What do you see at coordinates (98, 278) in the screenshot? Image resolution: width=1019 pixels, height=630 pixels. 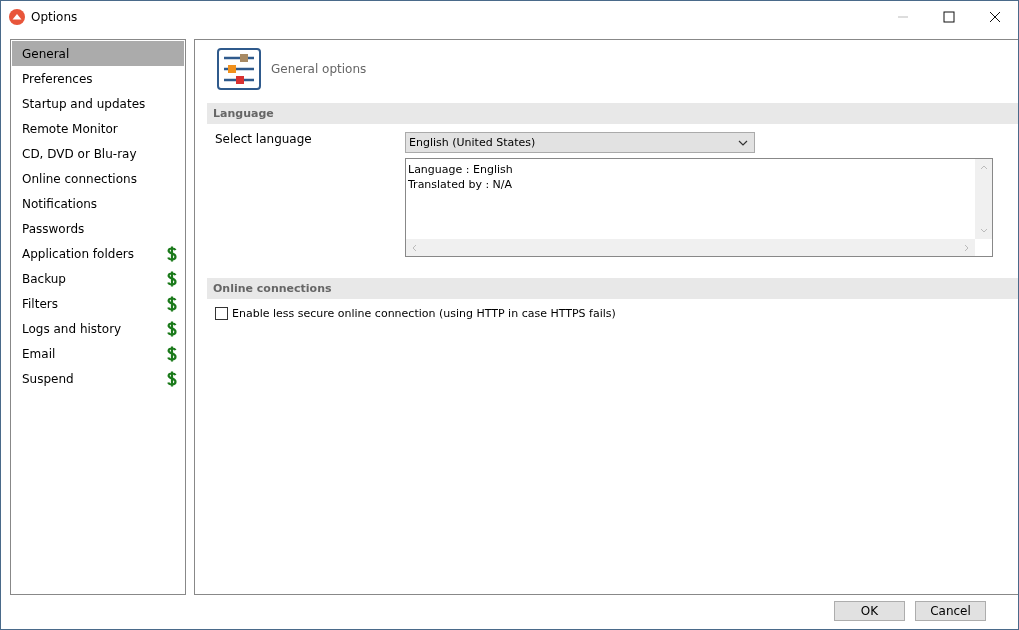 I see `sidebar-item: Backup` at bounding box center [98, 278].